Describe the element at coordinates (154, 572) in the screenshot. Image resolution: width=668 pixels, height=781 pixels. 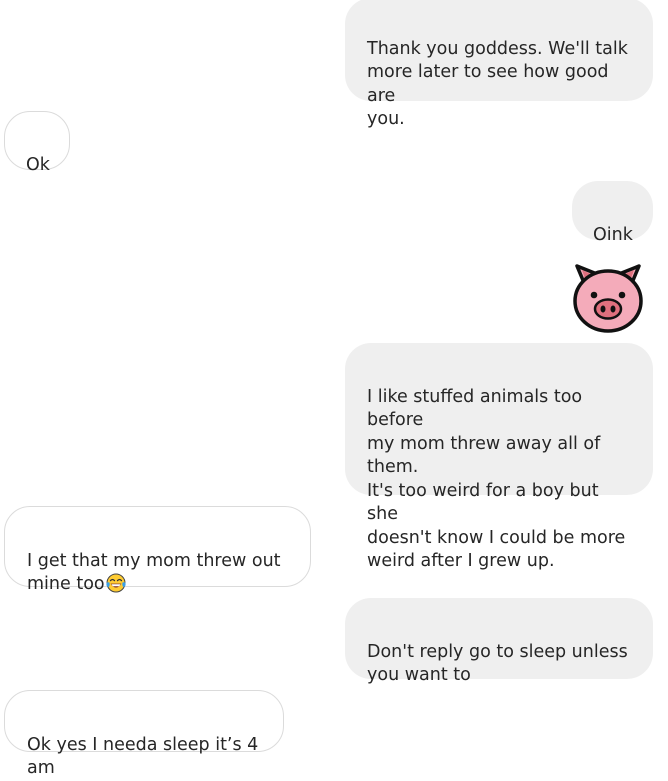
I see `message-text: I get that my mom threw out mine too` at that location.